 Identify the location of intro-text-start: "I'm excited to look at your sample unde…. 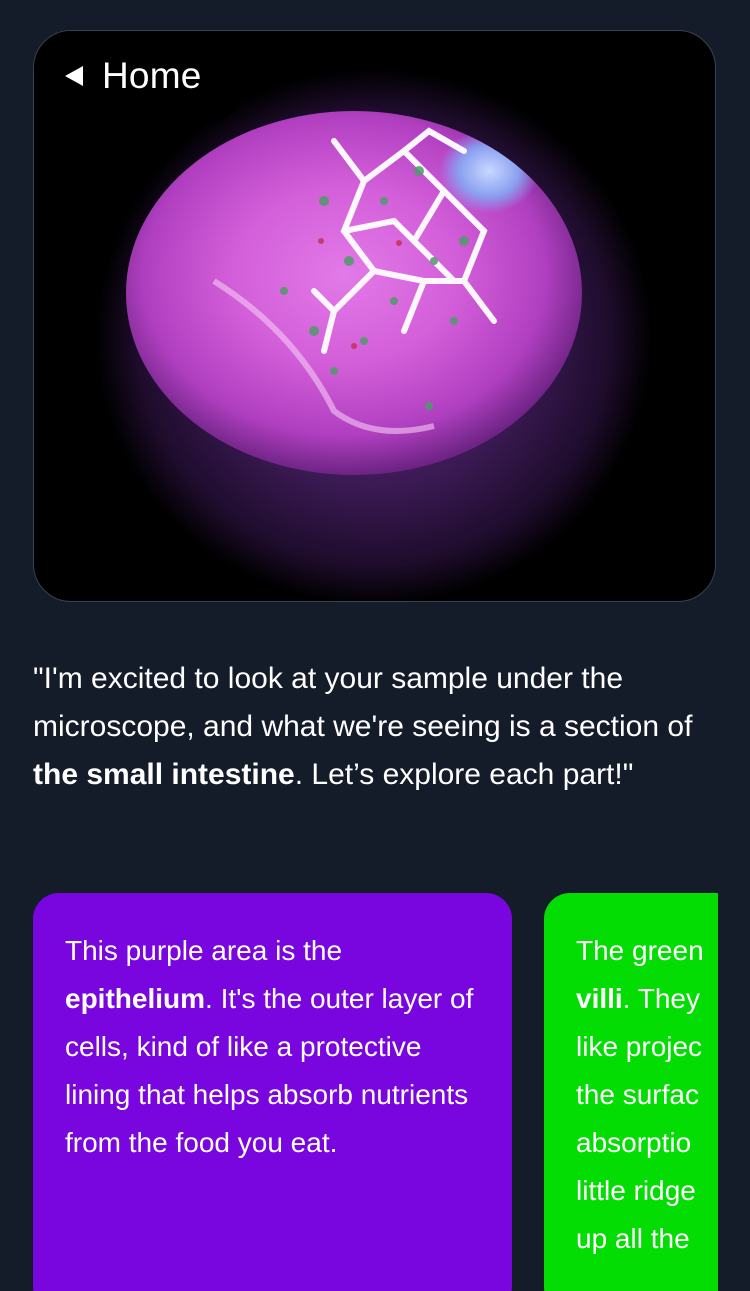
(363, 702).